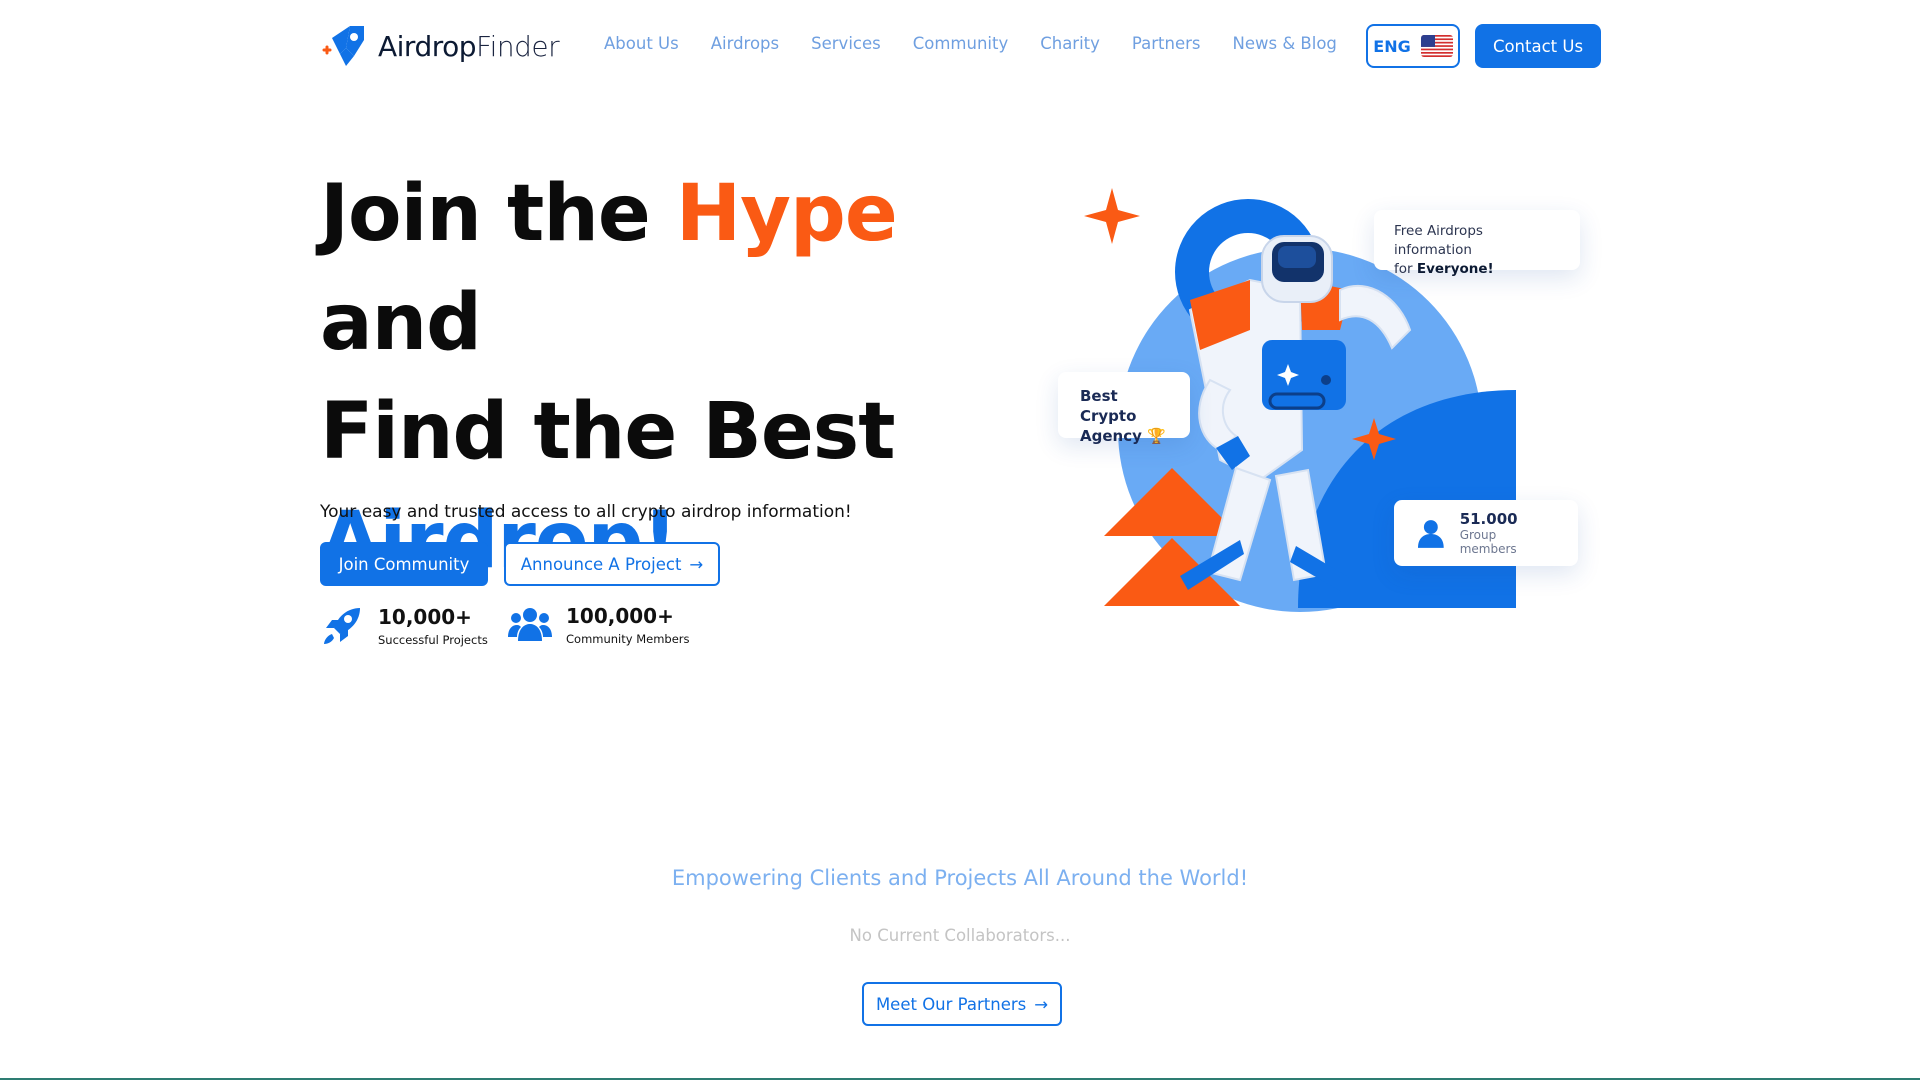 This screenshot has width=1920, height=1080. I want to click on nav-community: Community, so click(961, 43).